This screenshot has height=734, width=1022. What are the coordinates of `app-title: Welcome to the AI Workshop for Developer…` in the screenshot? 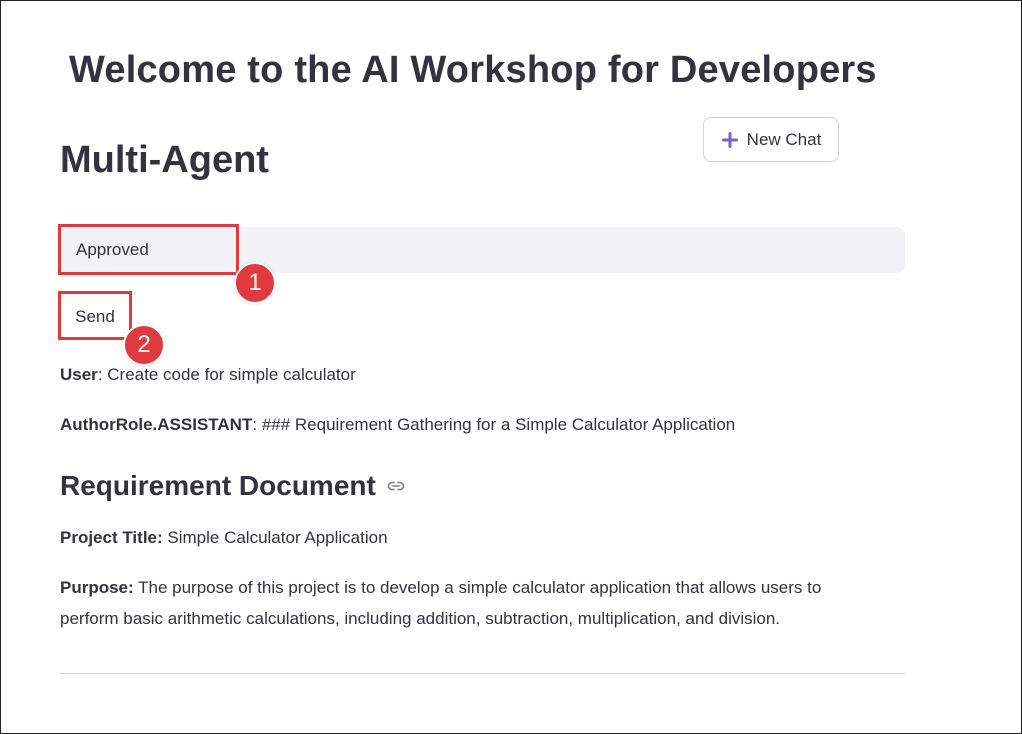 It's located at (473, 70).